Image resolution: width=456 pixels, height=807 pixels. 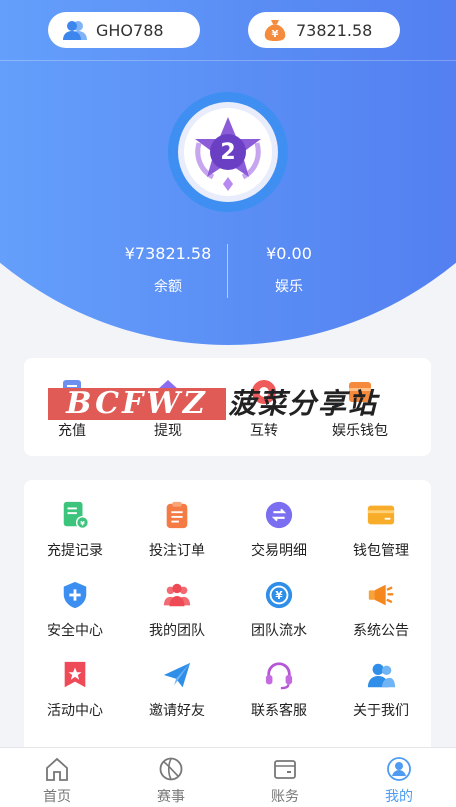 I want to click on deposit-label: 充值, so click(x=72, y=431).